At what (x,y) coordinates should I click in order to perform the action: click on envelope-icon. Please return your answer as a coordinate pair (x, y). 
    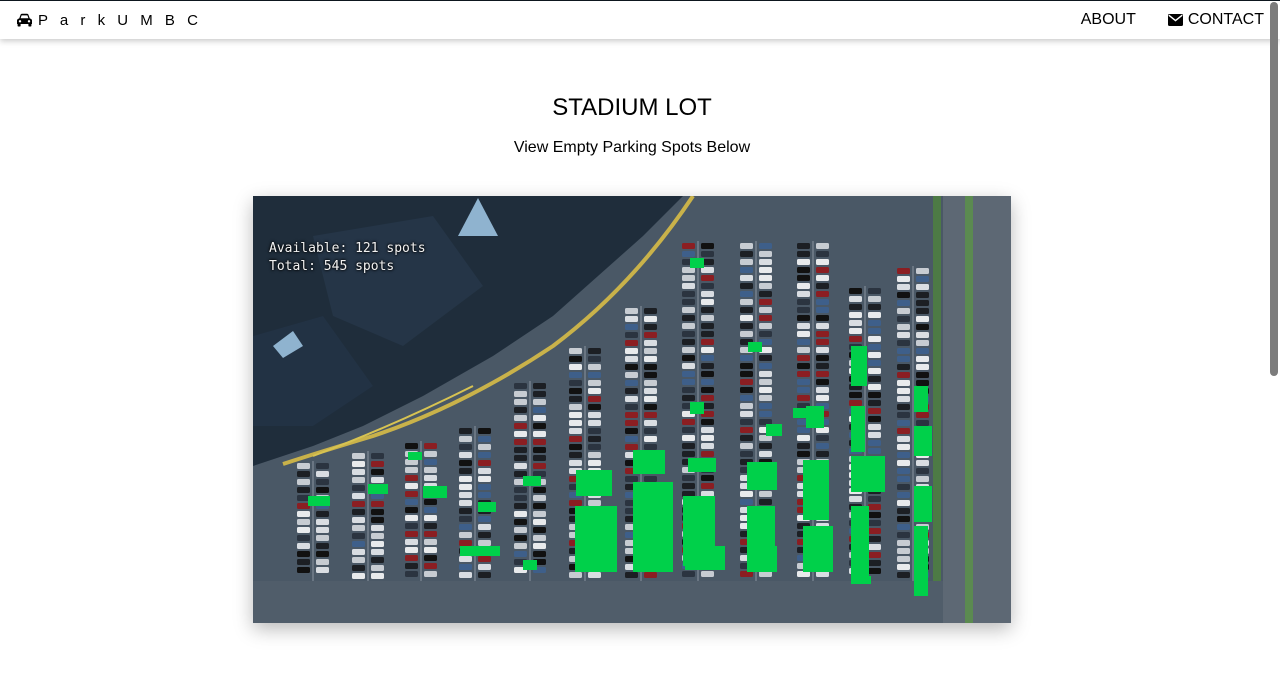
    Looking at the image, I should click on (1177, 20).